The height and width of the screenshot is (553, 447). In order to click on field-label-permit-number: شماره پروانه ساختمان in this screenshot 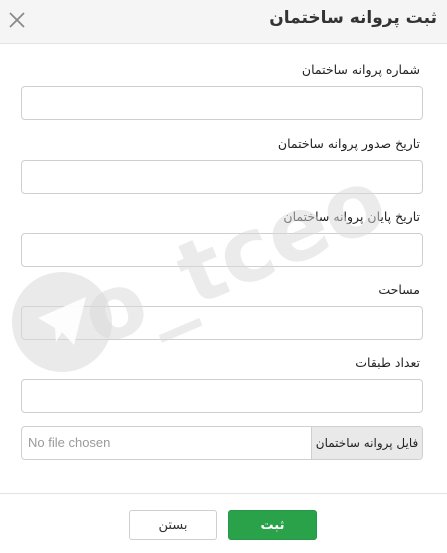, I will do `click(360, 69)`.